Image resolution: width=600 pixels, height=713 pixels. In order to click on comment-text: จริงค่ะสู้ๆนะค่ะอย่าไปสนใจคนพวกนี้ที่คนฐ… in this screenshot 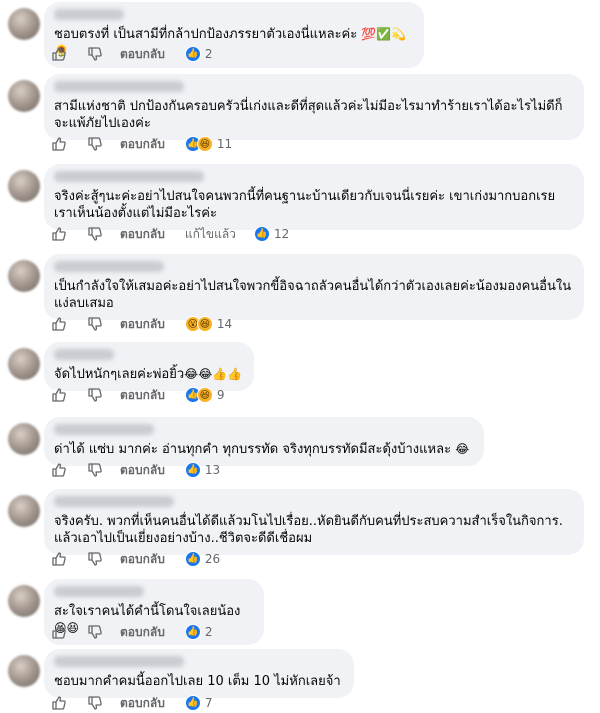, I will do `click(305, 205)`.